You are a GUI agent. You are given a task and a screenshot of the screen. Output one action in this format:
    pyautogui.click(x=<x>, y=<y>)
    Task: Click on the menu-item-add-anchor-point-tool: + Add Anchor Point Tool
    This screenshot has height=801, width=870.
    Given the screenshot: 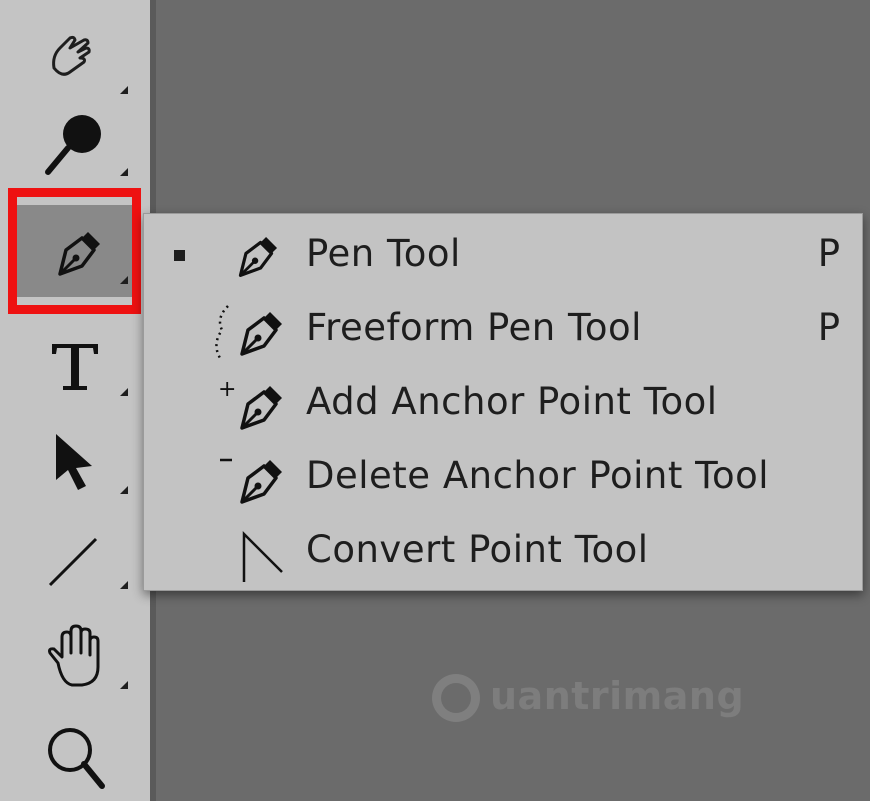 What is the action you would take?
    pyautogui.click(x=503, y=404)
    